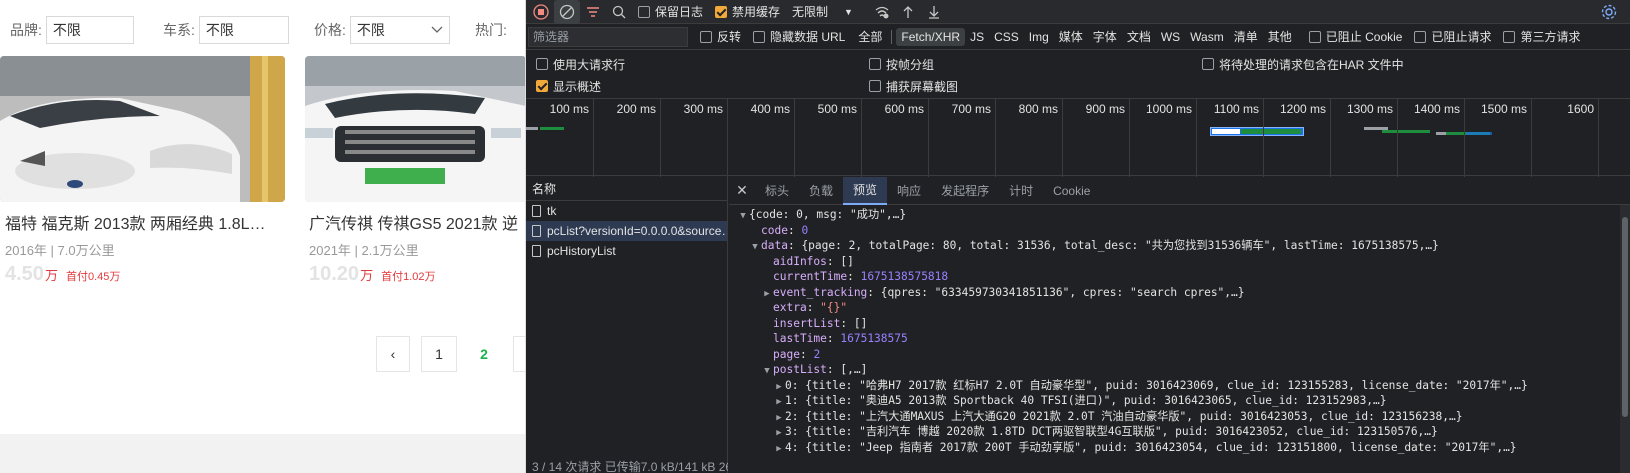 The width and height of the screenshot is (1630, 473). Describe the element at coordinates (934, 12) in the screenshot. I see `export-har-icon` at that location.